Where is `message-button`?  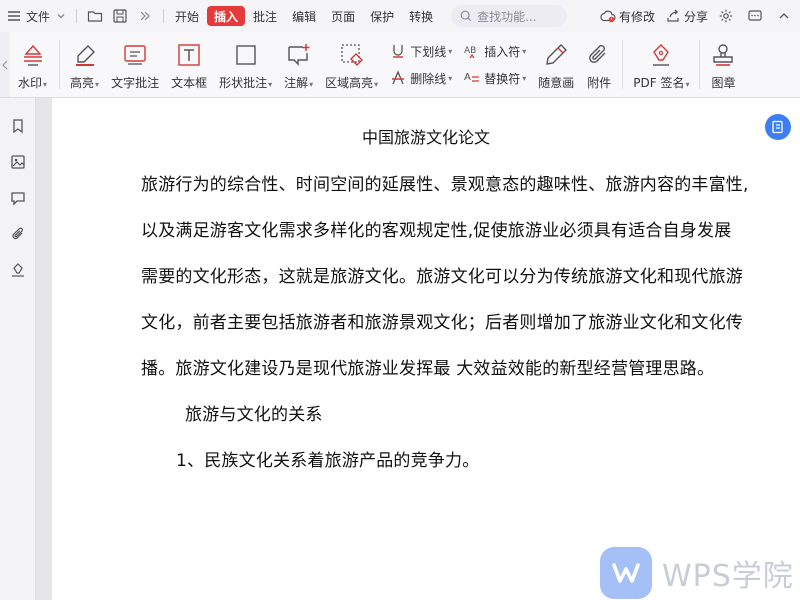 message-button is located at coordinates (756, 16).